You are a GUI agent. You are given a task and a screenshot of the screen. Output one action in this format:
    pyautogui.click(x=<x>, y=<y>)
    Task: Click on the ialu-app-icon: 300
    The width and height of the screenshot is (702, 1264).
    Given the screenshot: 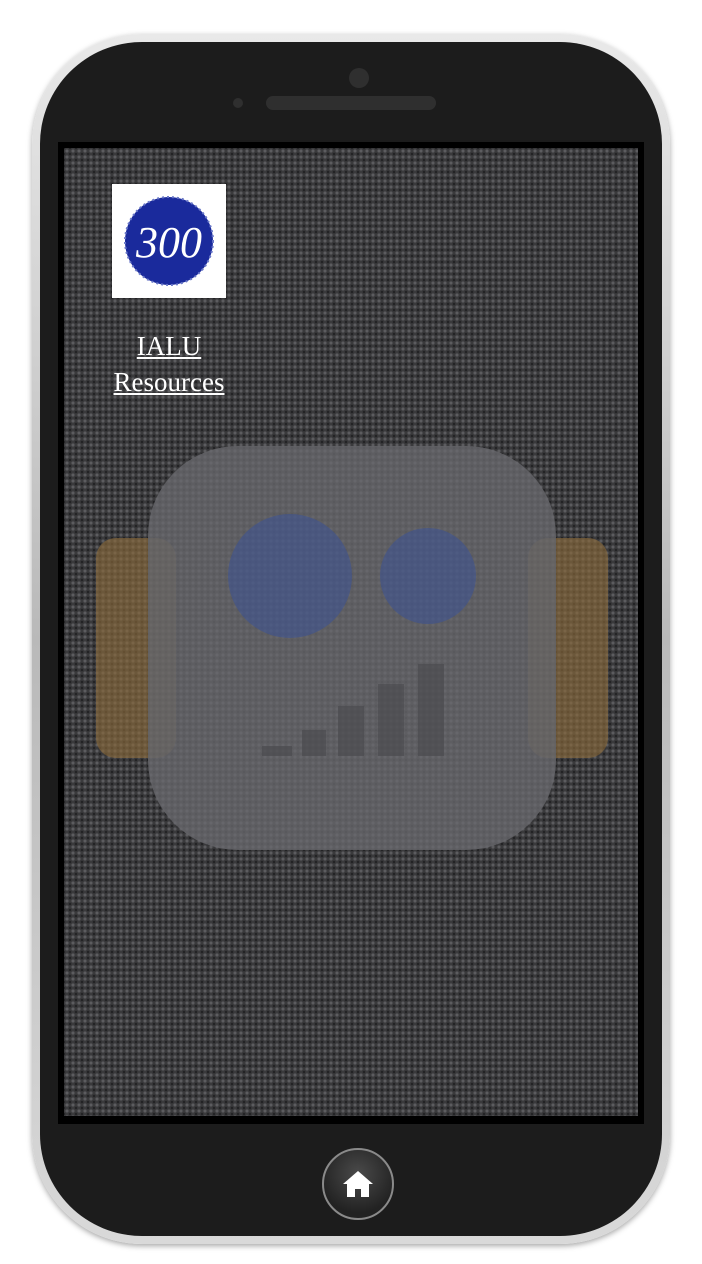 What is the action you would take?
    pyautogui.click(x=169, y=241)
    